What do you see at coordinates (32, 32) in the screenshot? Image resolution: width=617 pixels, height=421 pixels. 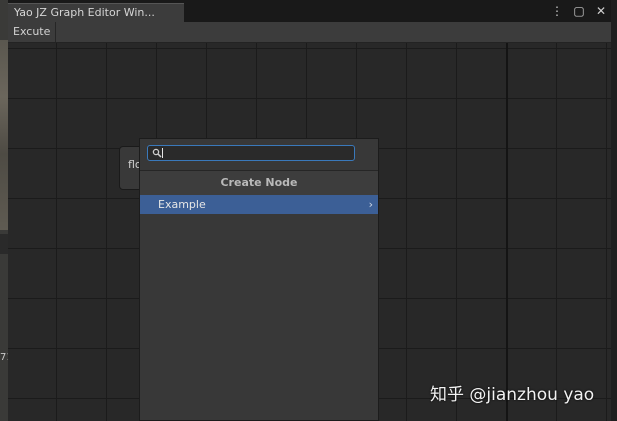 I see `execute-button: Excute` at bounding box center [32, 32].